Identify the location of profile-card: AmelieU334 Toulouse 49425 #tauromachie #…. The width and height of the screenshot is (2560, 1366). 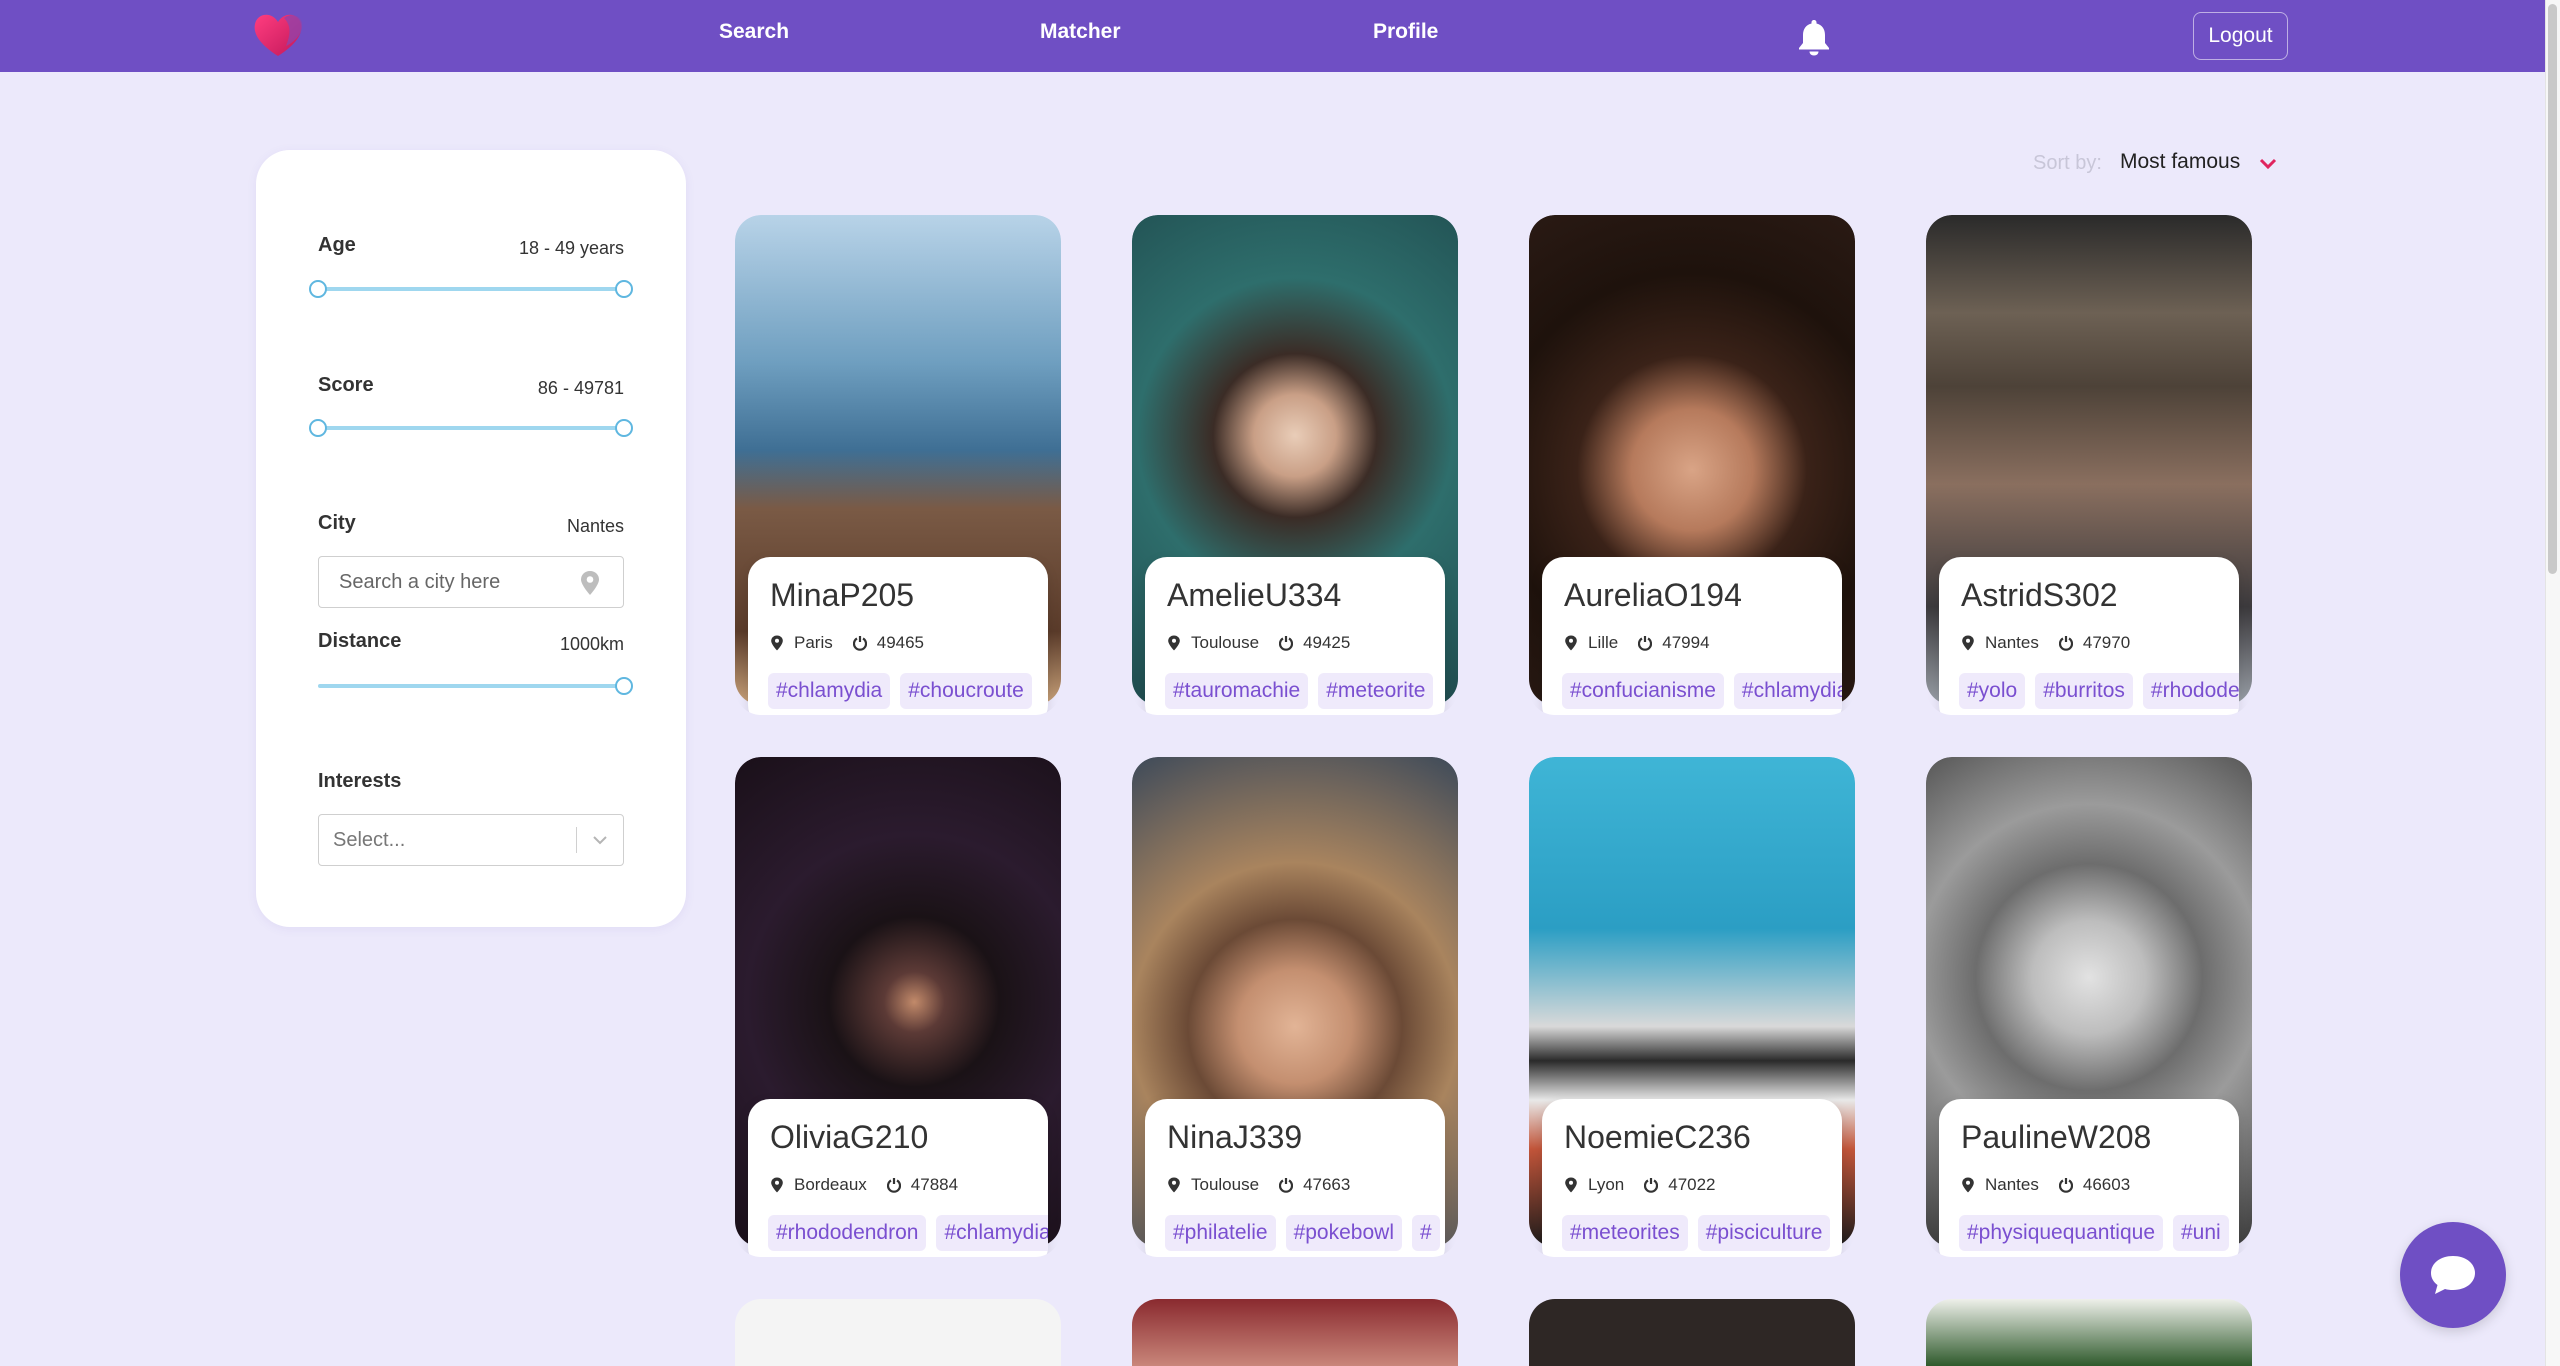
(1295, 465).